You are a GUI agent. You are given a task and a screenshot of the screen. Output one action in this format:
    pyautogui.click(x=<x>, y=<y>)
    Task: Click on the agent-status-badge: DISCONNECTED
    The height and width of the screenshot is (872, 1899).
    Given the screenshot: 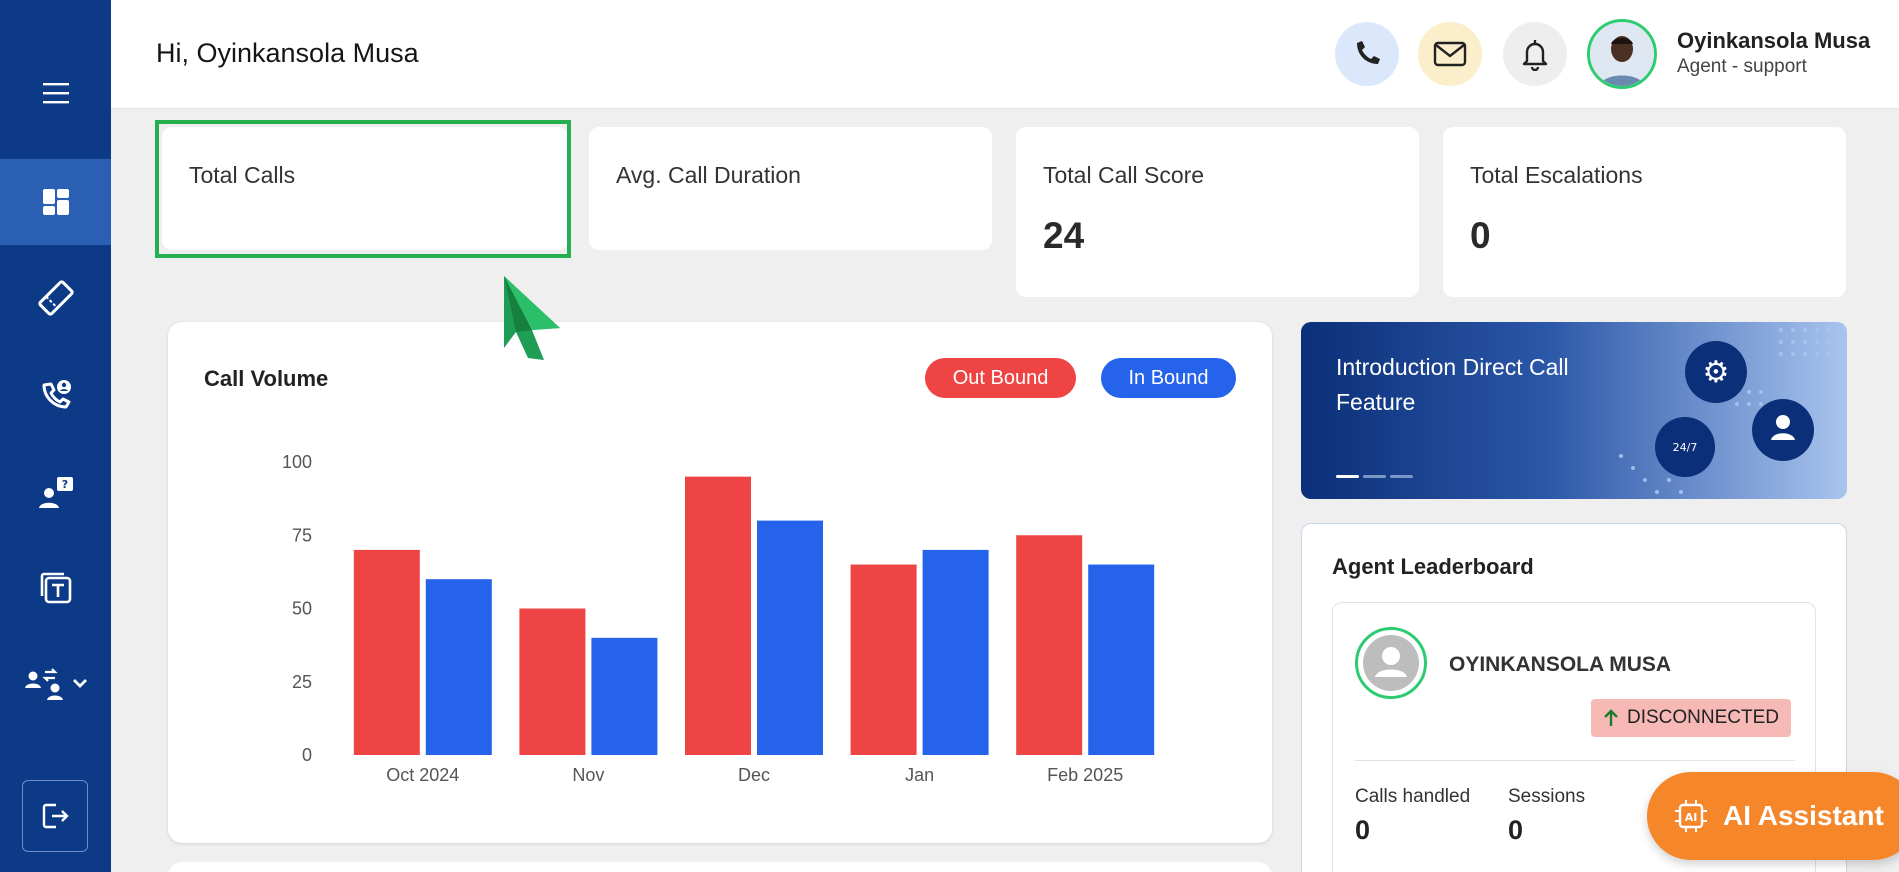 What is the action you would take?
    pyautogui.click(x=1691, y=718)
    